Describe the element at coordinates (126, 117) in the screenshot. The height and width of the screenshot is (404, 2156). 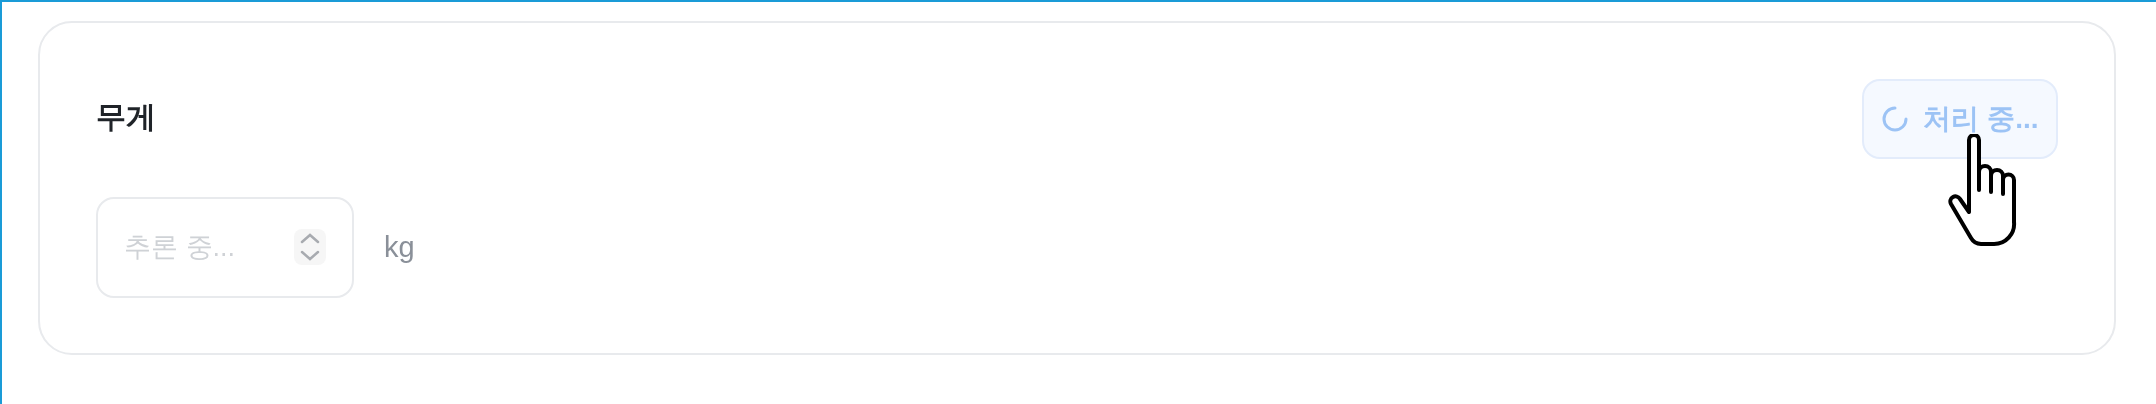
I see `field-label: 무게` at that location.